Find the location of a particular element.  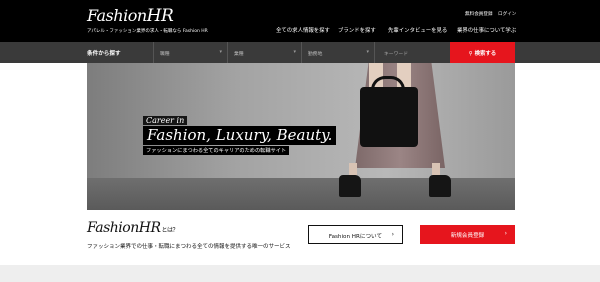

search-title: 条件から探す is located at coordinates (104, 54).